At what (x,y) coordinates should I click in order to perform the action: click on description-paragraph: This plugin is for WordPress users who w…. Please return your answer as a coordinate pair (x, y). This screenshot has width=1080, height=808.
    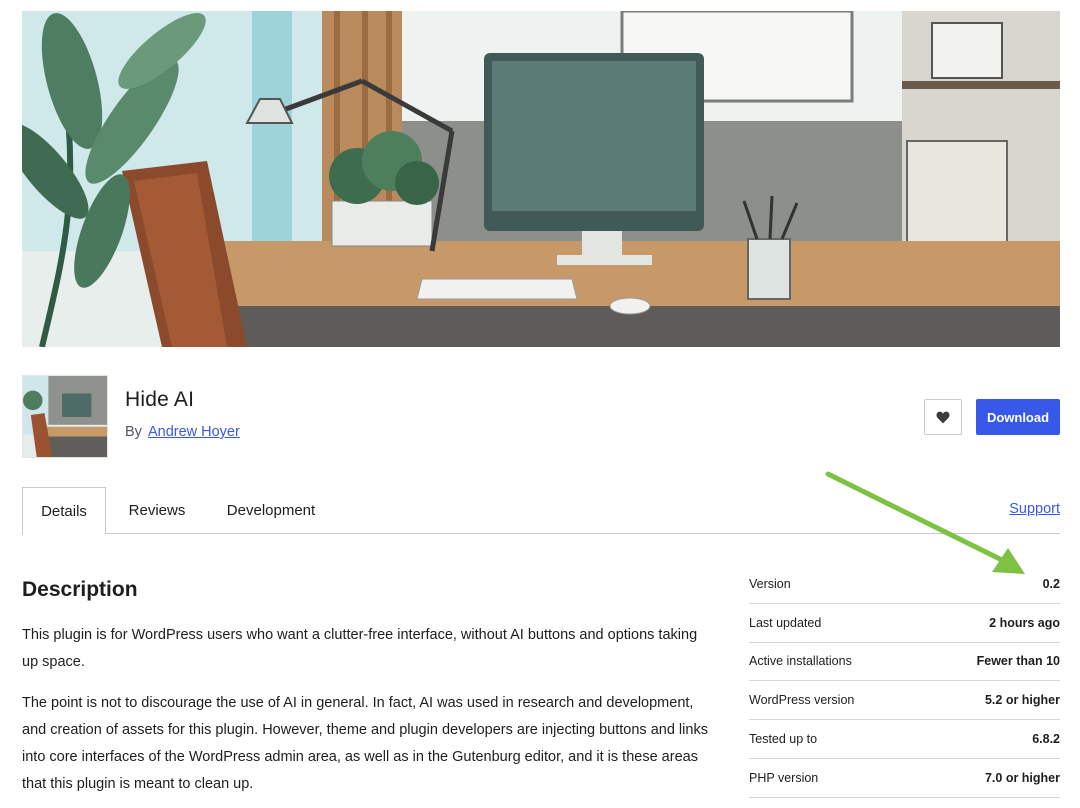
    Looking at the image, I should click on (360, 648).